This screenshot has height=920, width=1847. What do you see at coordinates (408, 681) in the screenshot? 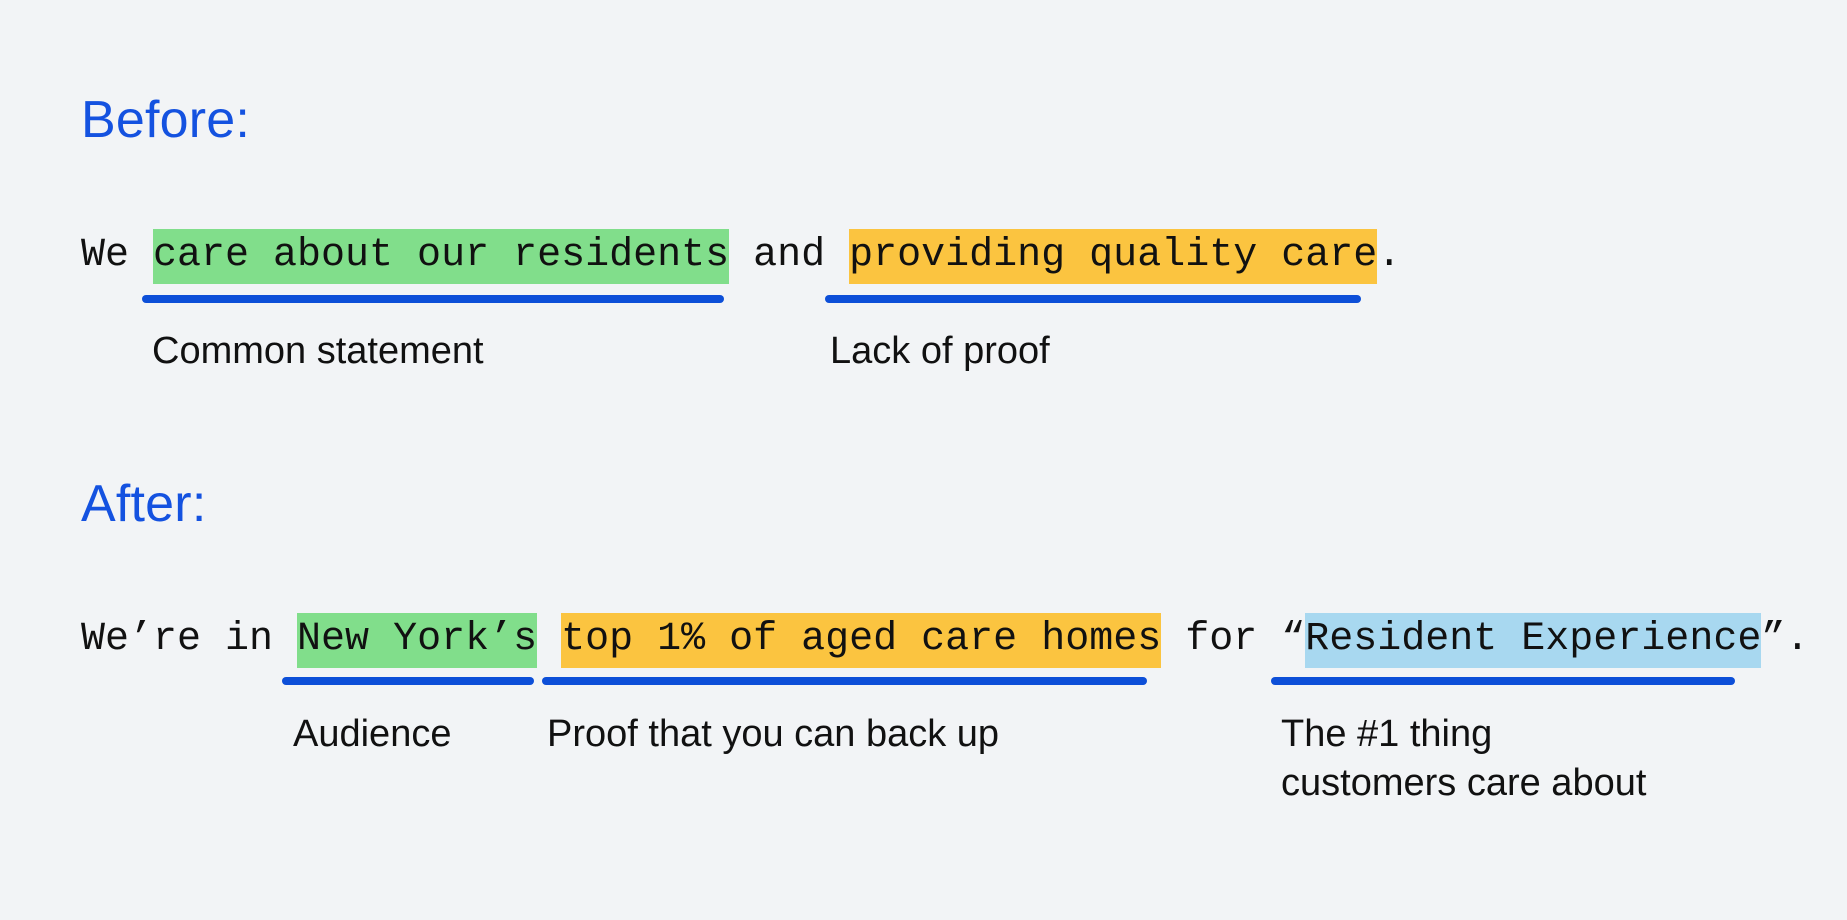
I see `after-underline-green` at bounding box center [408, 681].